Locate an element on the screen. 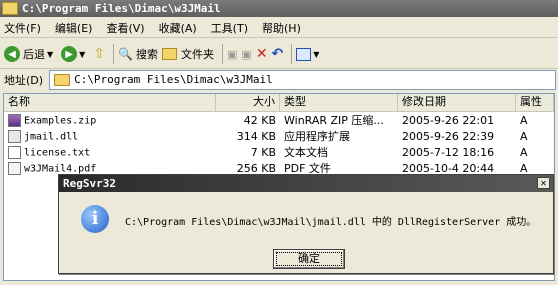  file-size: 256 KB is located at coordinates (256, 168).